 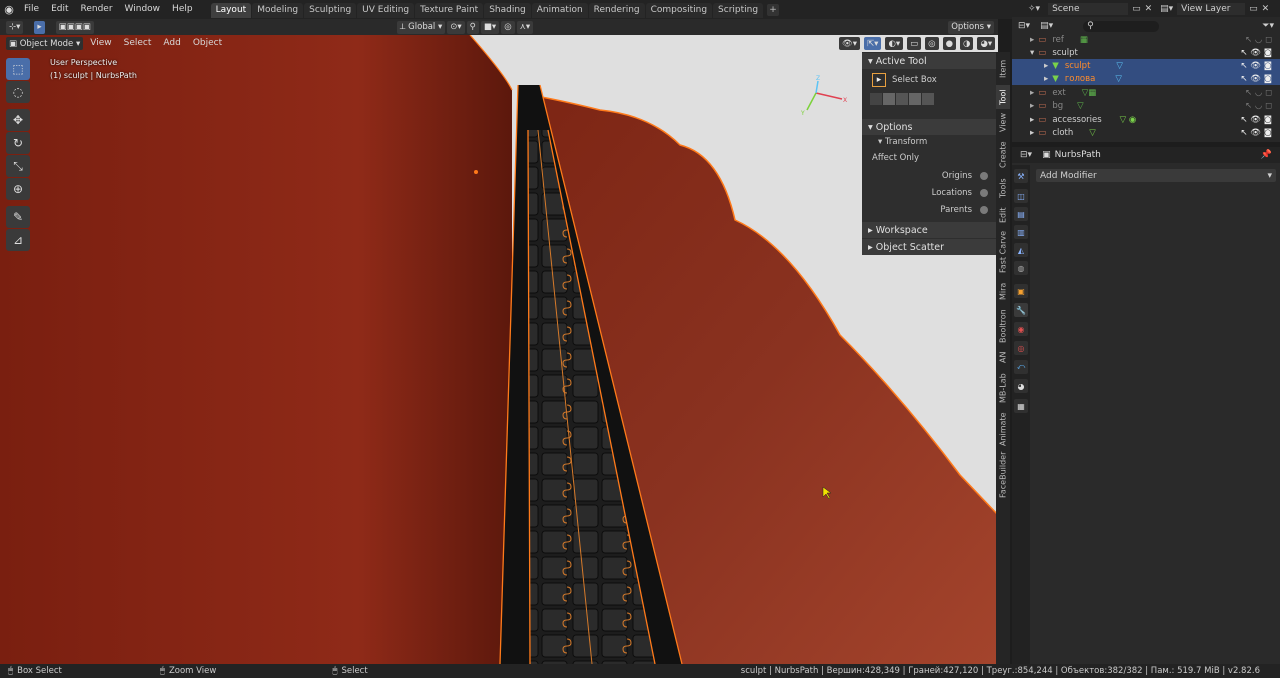 What do you see at coordinates (278, 10) in the screenshot?
I see `tab-modeling: Modeling` at bounding box center [278, 10].